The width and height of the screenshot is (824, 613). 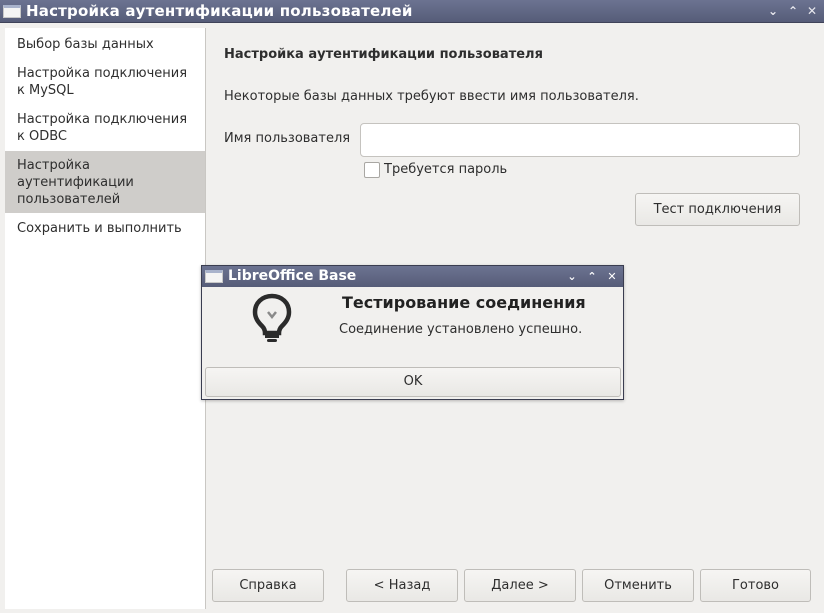 What do you see at coordinates (592, 276) in the screenshot?
I see `dialog-maximize-icon: ⌃` at bounding box center [592, 276].